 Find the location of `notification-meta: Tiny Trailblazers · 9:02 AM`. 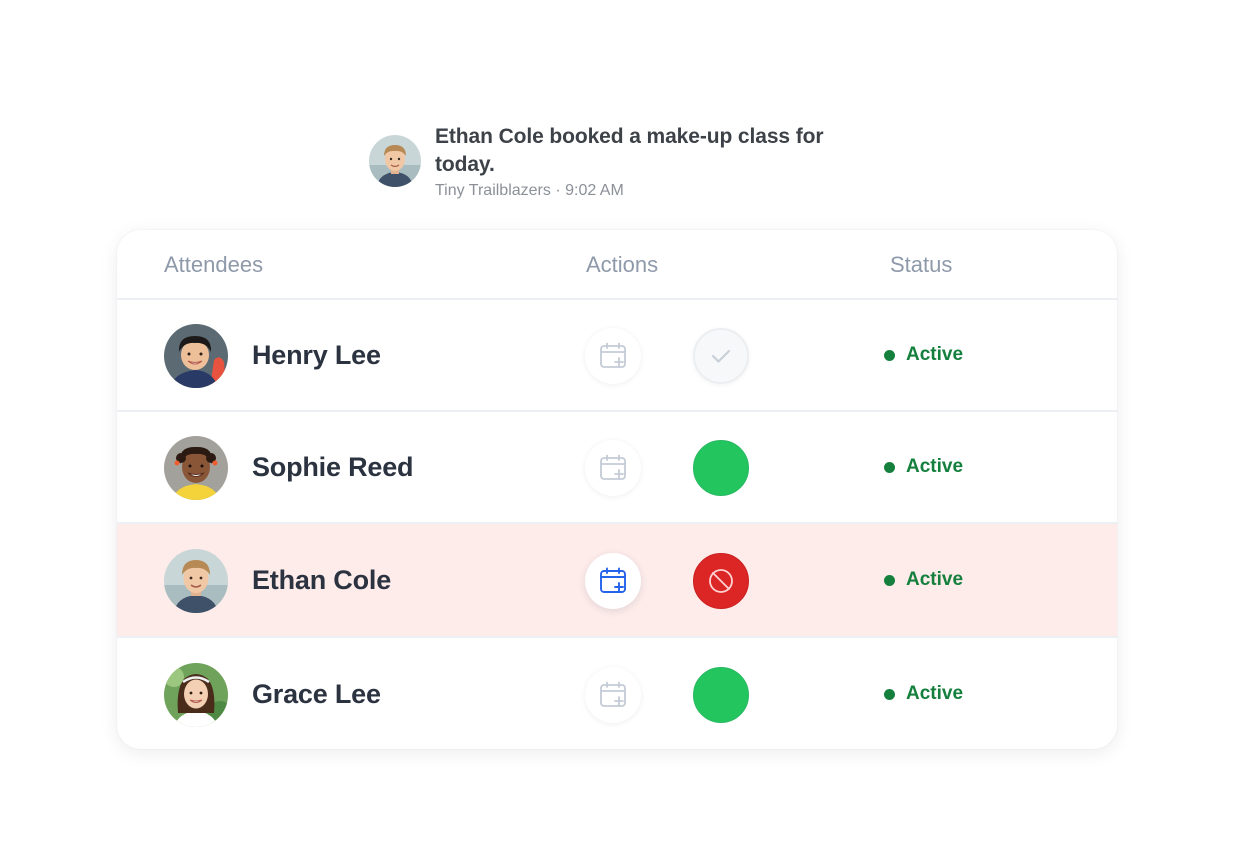

notification-meta: Tiny Trailblazers · 9:02 AM is located at coordinates (529, 190).